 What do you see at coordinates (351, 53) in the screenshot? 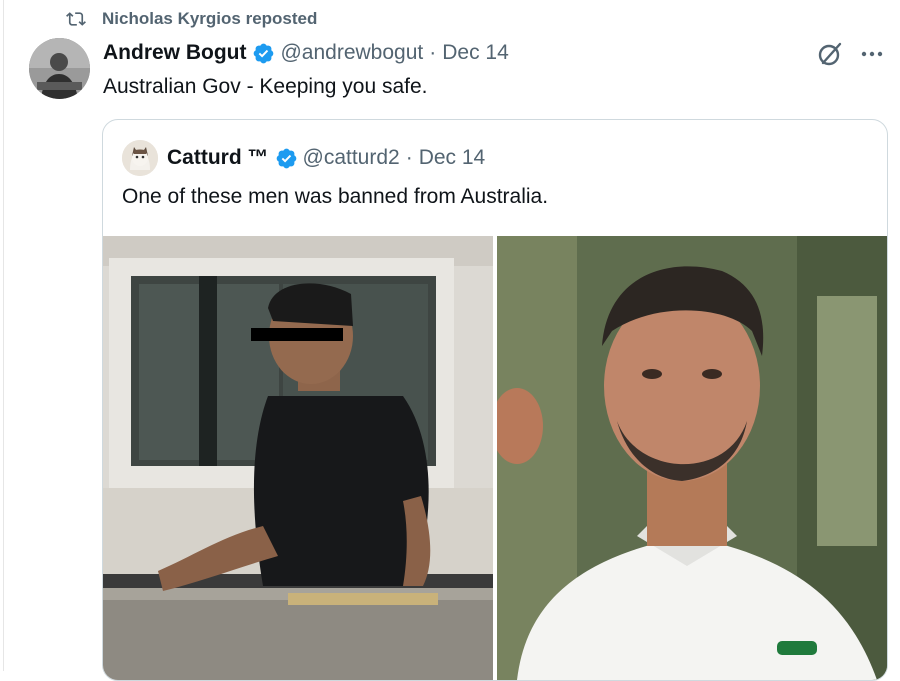
I see `author-handle: @andrewbogut` at bounding box center [351, 53].